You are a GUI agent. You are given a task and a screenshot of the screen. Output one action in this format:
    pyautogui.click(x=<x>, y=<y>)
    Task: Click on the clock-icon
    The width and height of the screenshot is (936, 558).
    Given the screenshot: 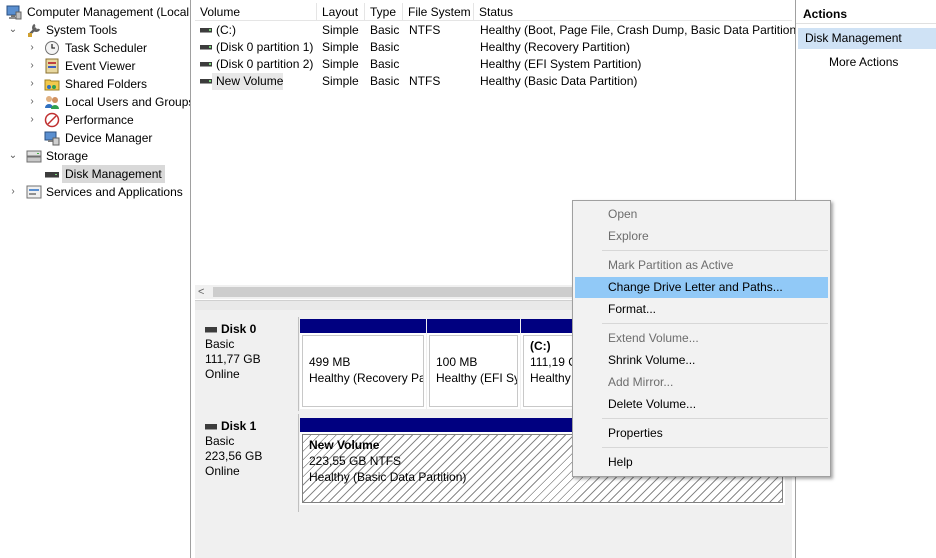 What is the action you would take?
    pyautogui.click(x=52, y=48)
    